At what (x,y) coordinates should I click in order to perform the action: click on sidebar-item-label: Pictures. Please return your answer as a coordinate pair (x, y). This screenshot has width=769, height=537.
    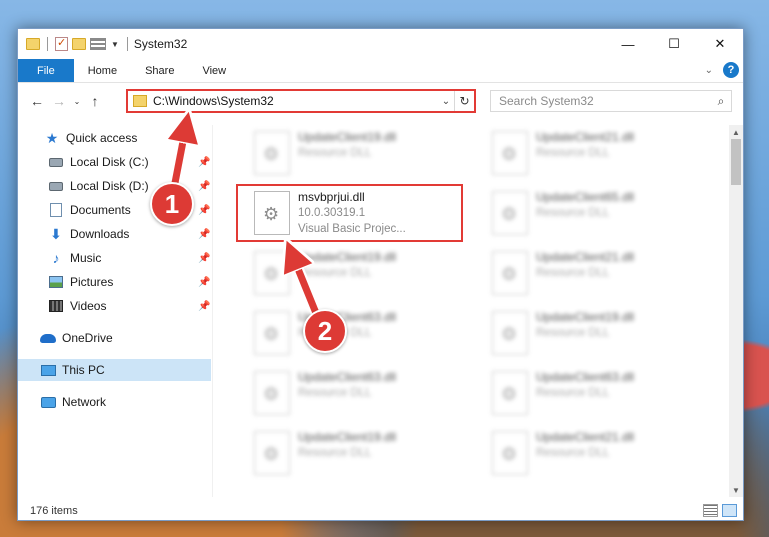
    Looking at the image, I should click on (92, 282).